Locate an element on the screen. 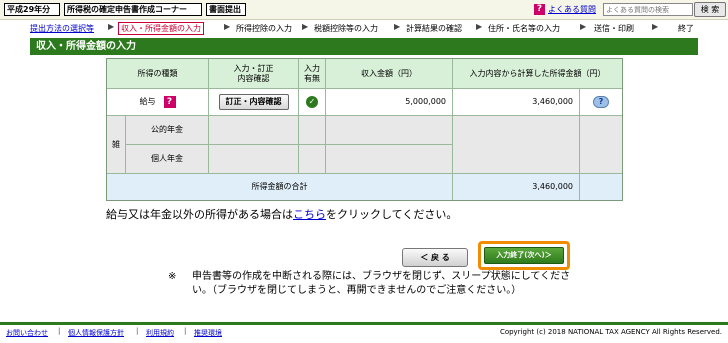 This screenshot has width=728, height=343. step-income-input: 収入・所得金額の入力 is located at coordinates (161, 28).